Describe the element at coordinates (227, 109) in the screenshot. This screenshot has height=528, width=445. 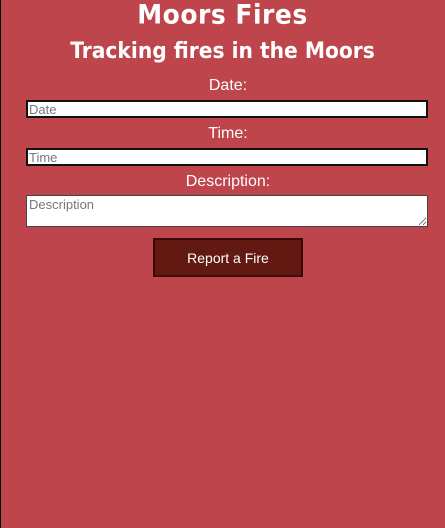
I see `date-input` at that location.